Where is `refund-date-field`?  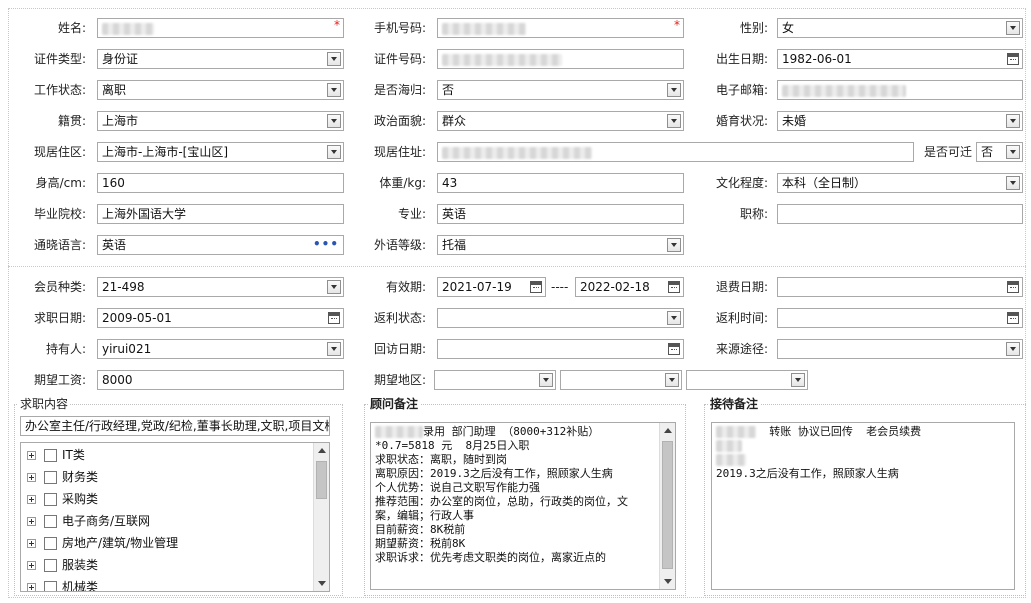 refund-date-field is located at coordinates (900, 287).